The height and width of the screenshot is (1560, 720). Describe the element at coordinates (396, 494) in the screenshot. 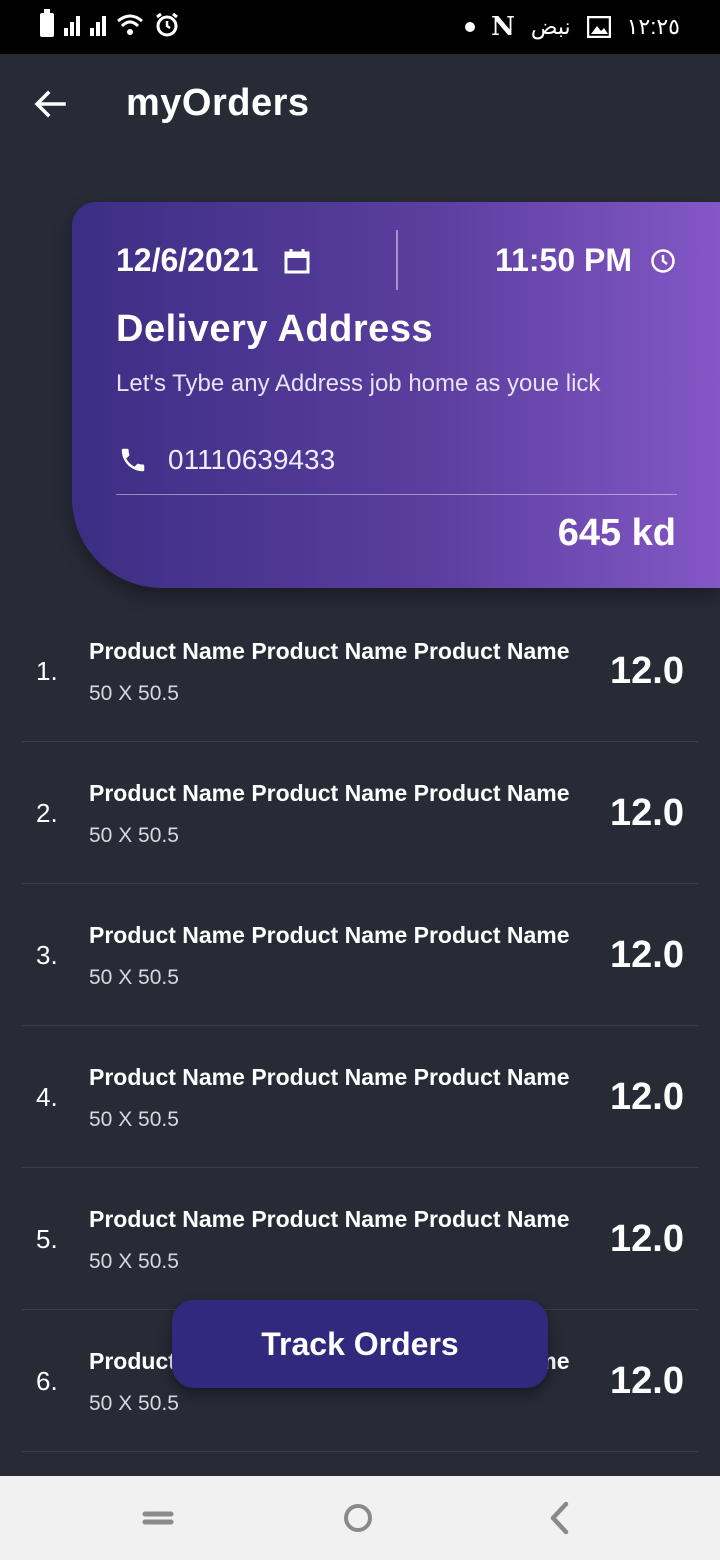

I see `card-horizontal-divider` at that location.